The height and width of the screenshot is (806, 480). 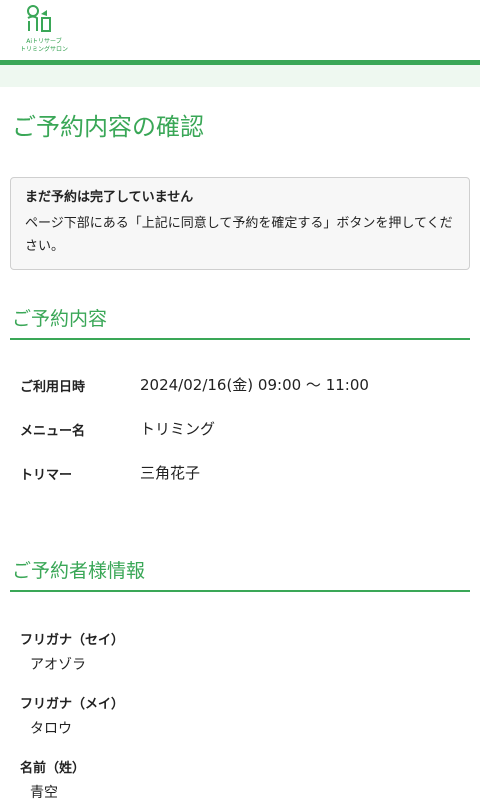 What do you see at coordinates (53, 387) in the screenshot?
I see `detail-label: ご利用日時` at bounding box center [53, 387].